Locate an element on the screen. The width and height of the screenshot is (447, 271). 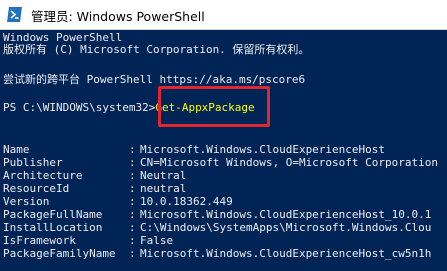
copyright-line: 版权所有 (C) Microsoft Corporation. 保留所有权利。 is located at coordinates (156, 49).